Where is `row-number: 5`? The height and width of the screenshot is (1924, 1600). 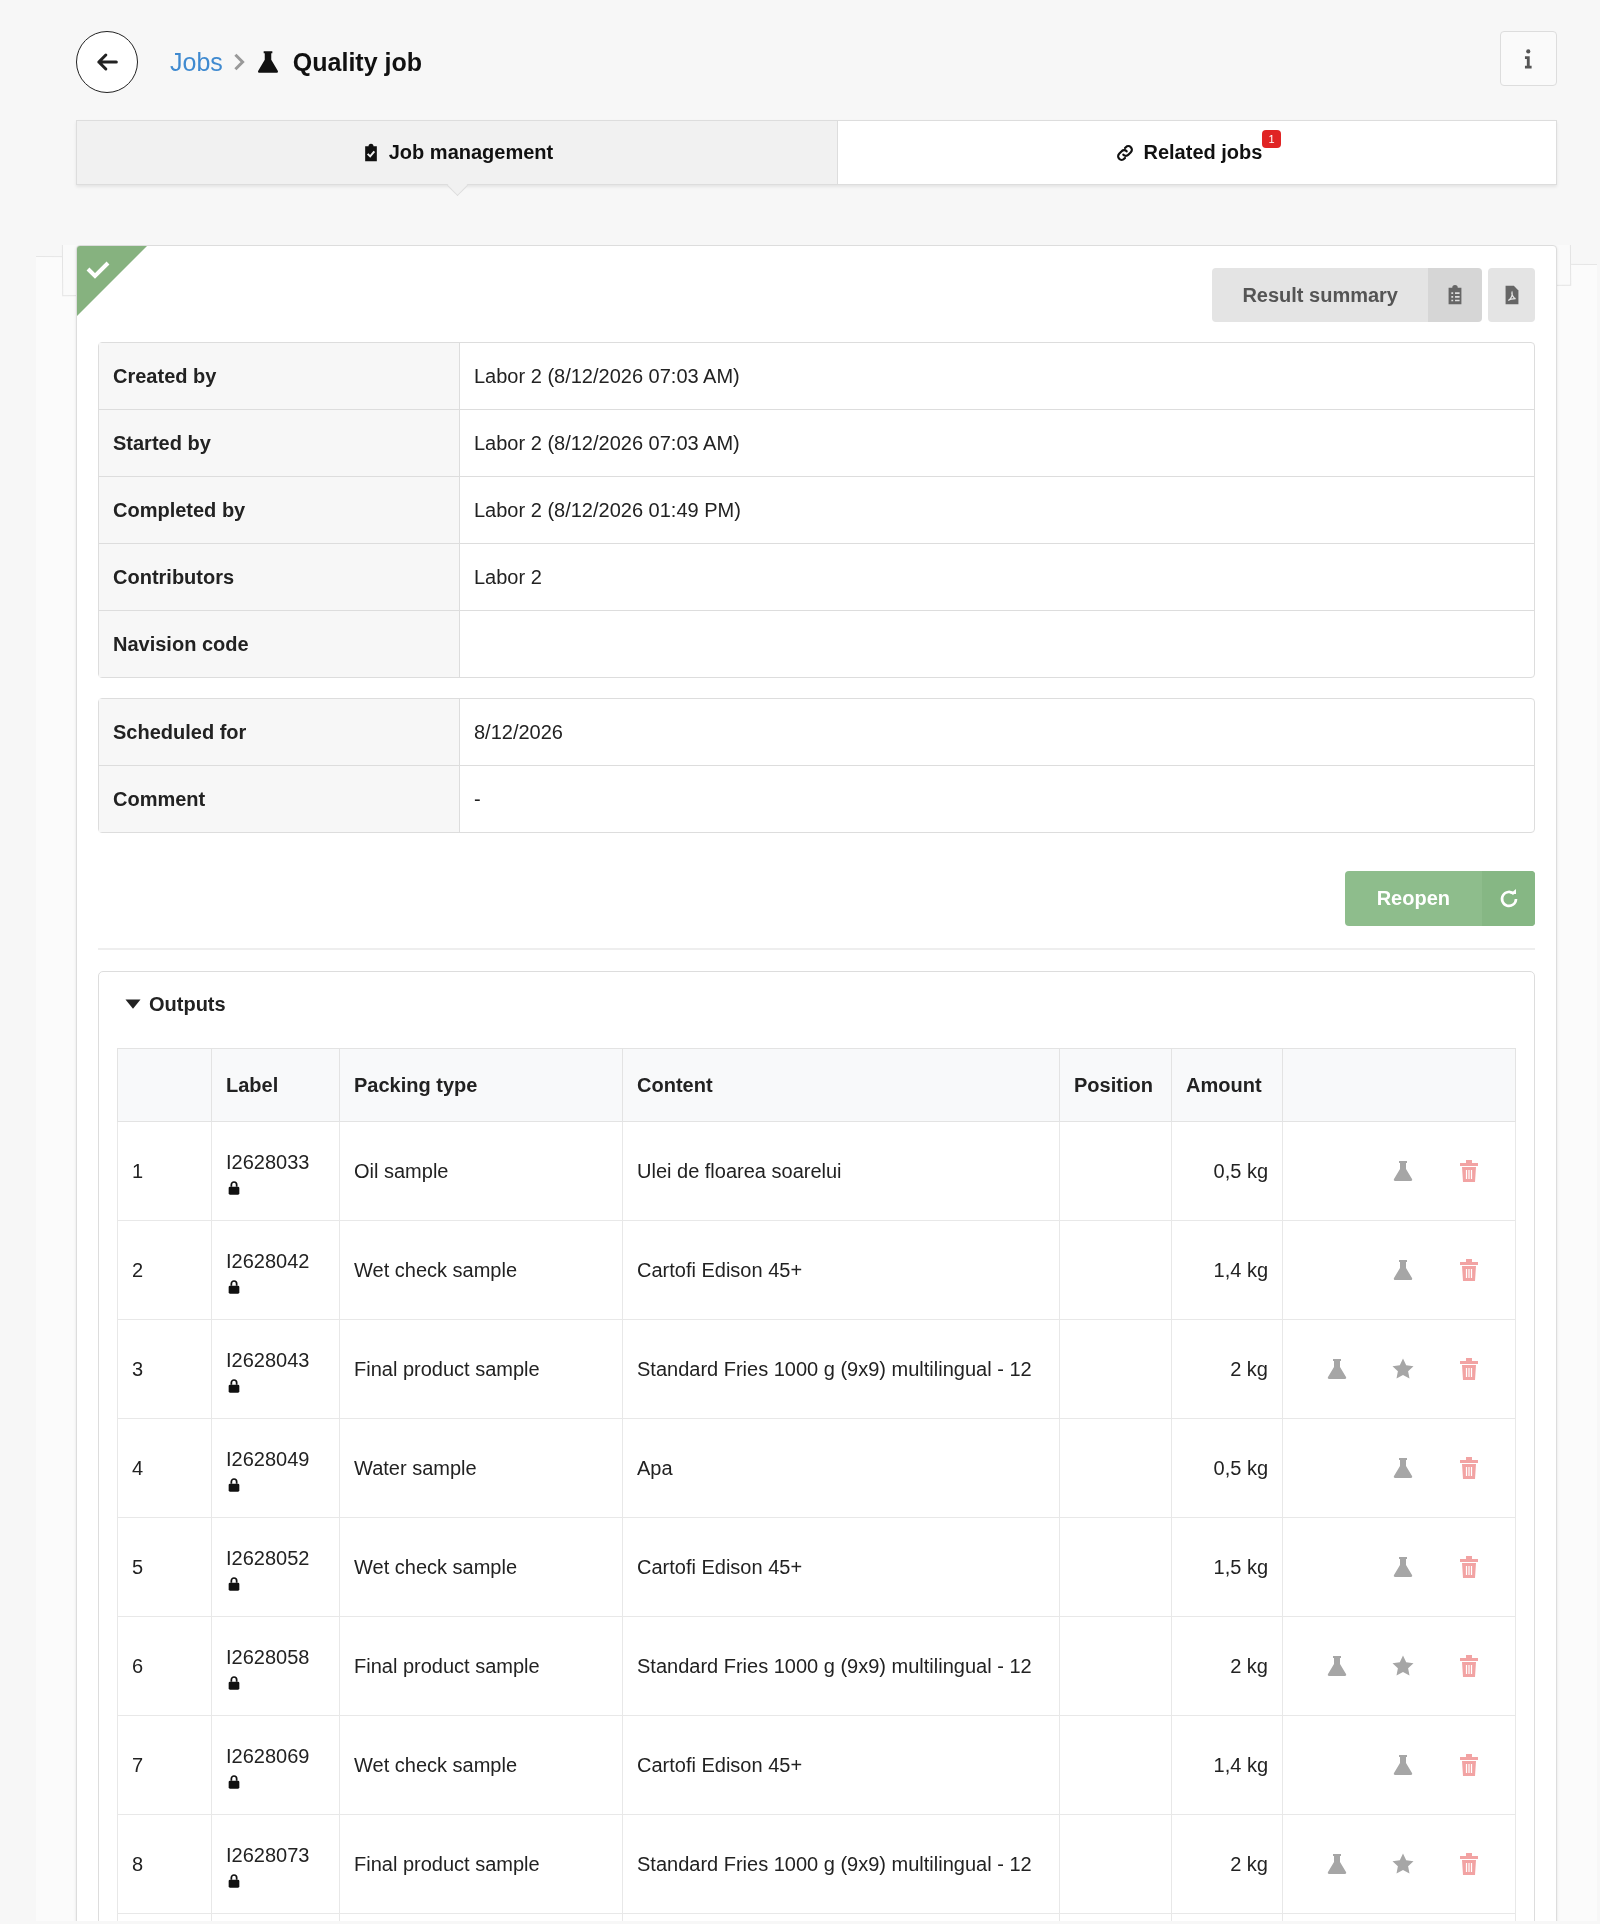
row-number: 5 is located at coordinates (138, 1567).